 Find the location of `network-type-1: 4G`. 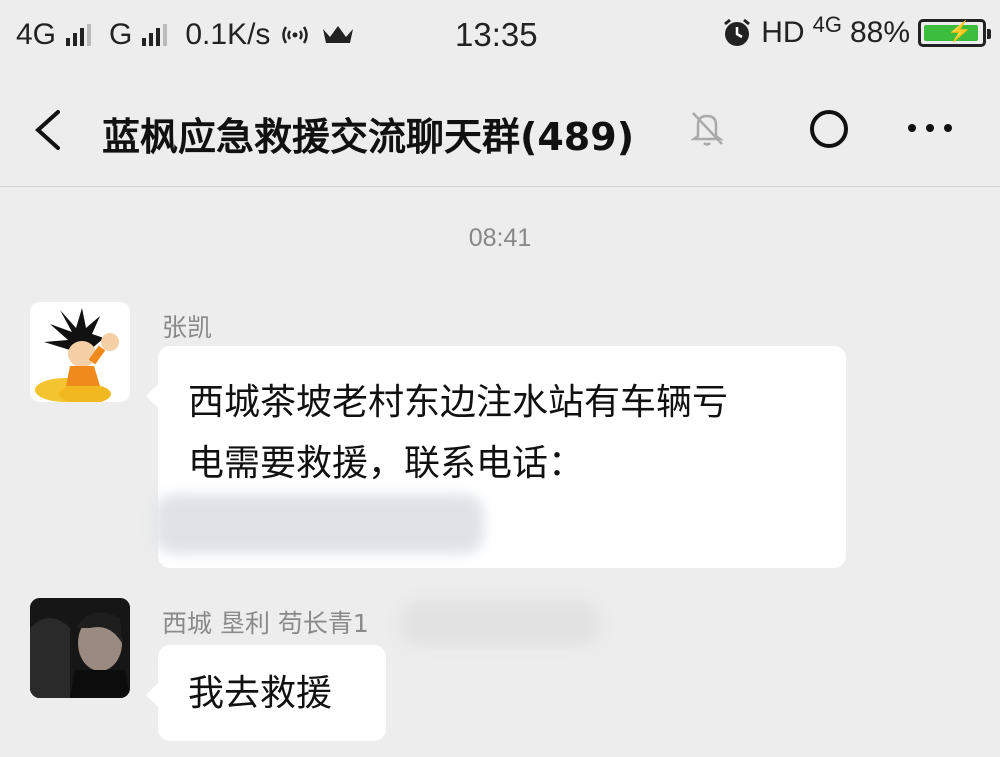

network-type-1: 4G is located at coordinates (36, 34).